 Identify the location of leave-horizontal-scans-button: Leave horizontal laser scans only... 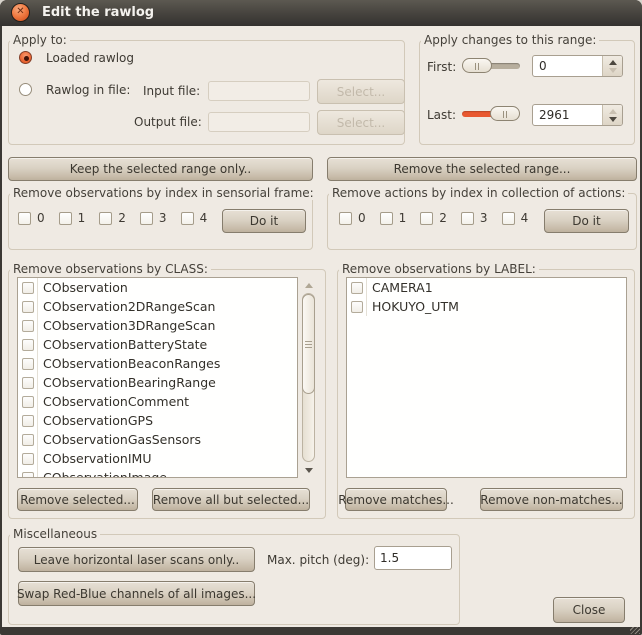
(136, 559).